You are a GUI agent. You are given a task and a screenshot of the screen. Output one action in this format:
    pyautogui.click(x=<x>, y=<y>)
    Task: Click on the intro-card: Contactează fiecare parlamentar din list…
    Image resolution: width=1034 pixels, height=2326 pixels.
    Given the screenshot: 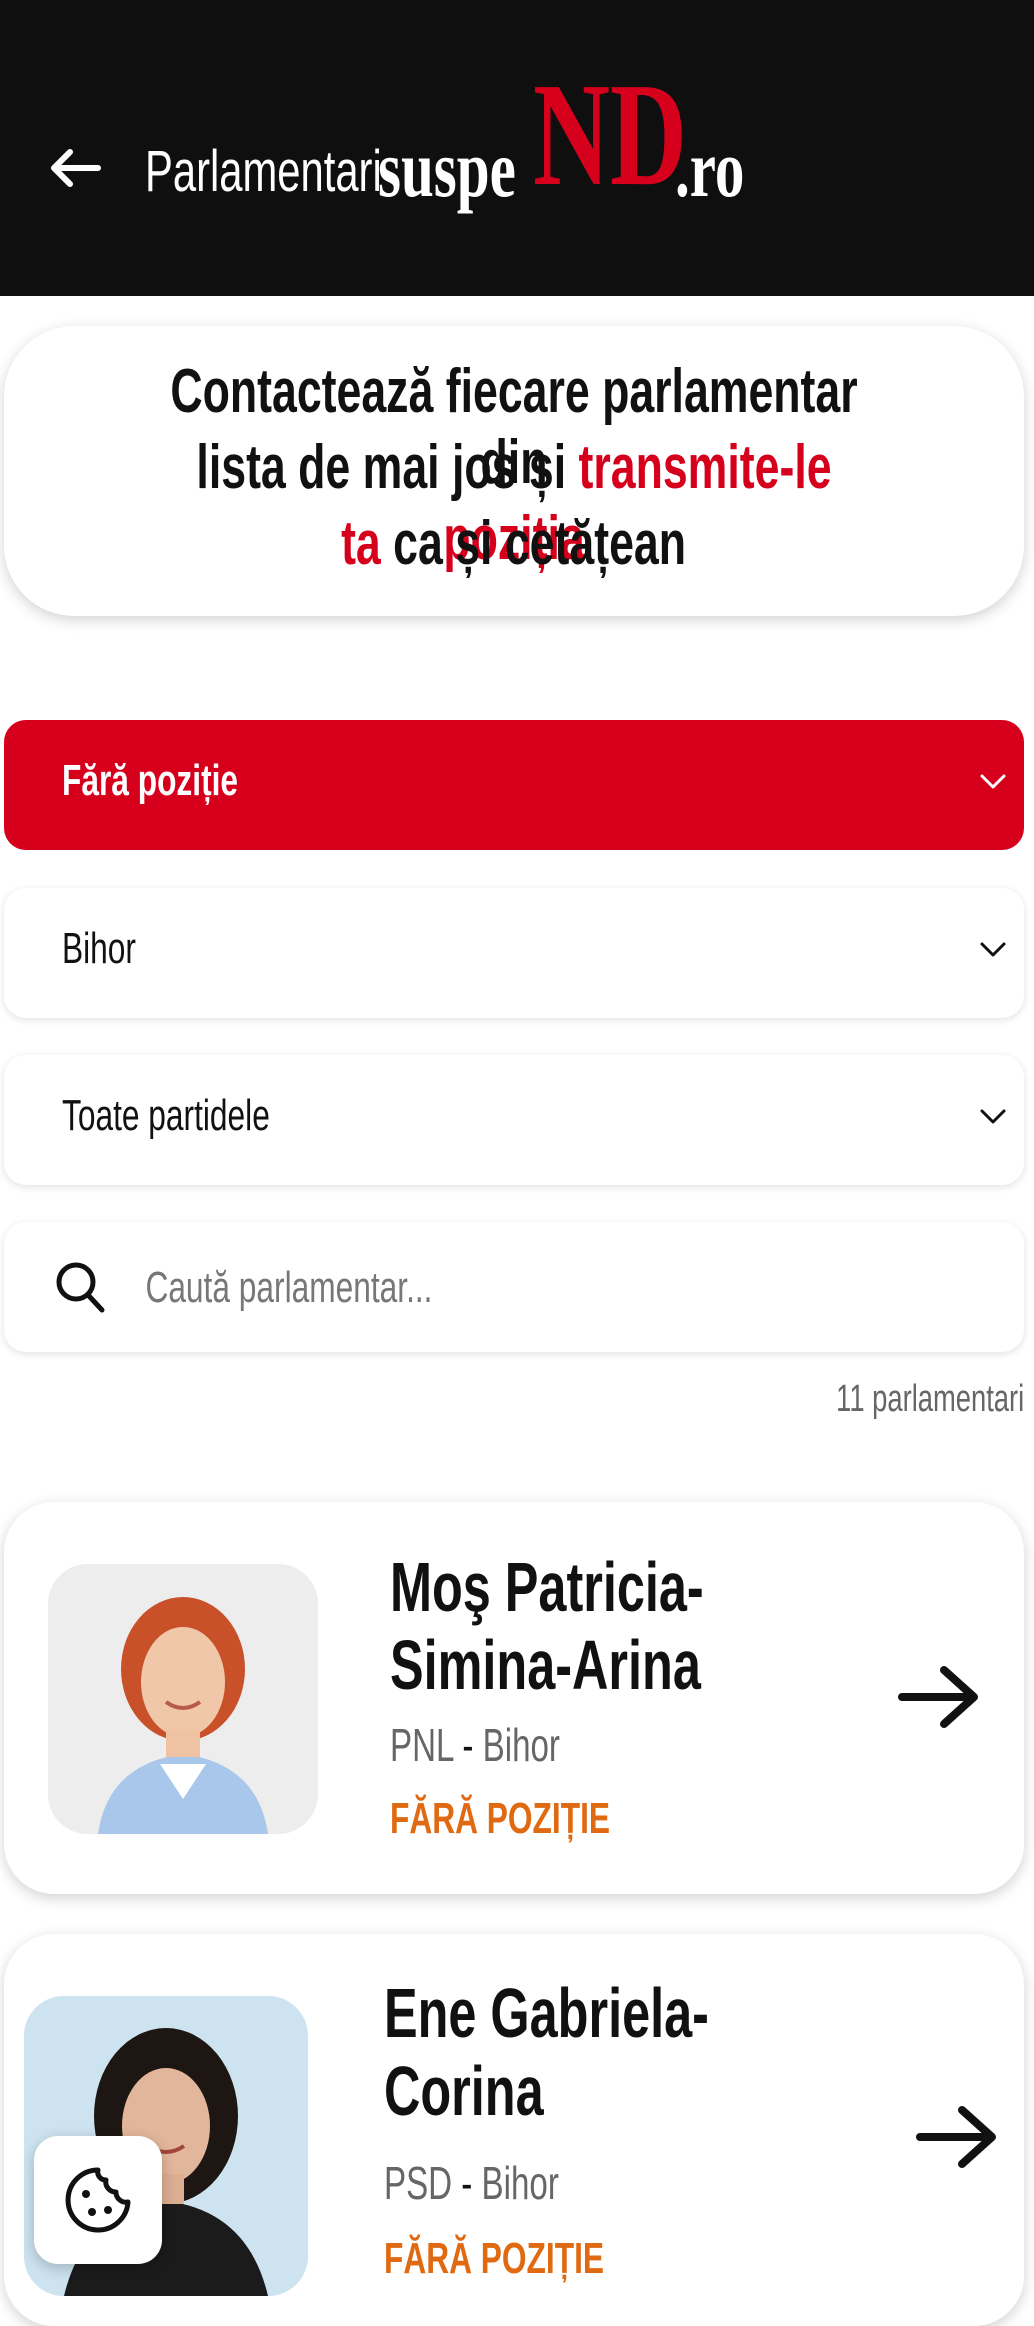 What is the action you would take?
    pyautogui.click(x=514, y=471)
    